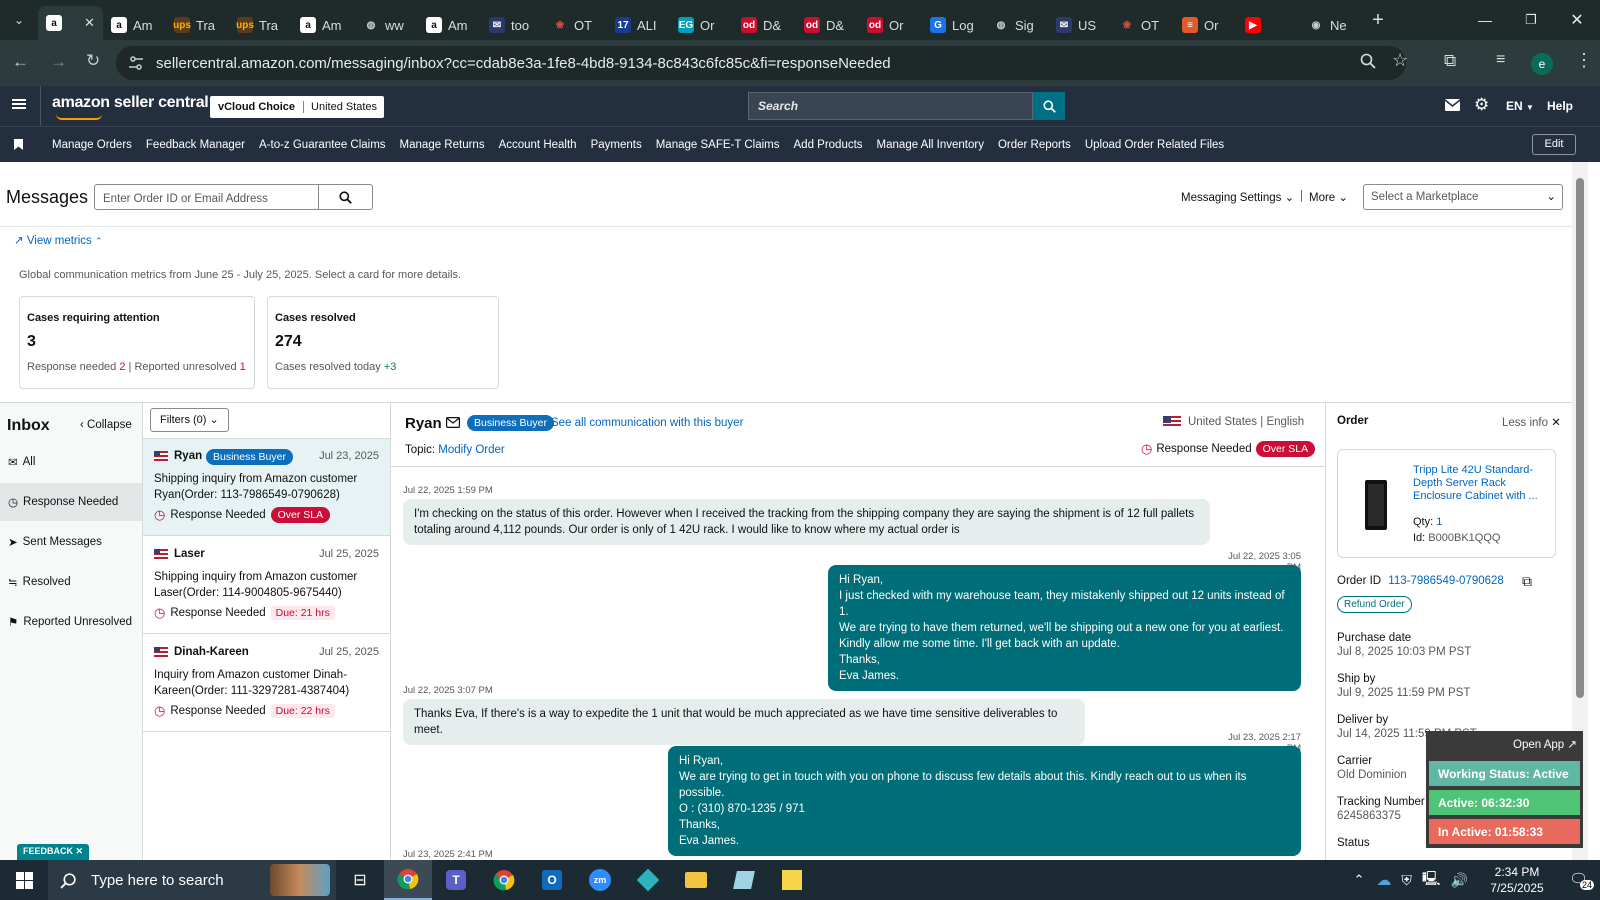  I want to click on collapse-button: ‹ Collapse, so click(106, 425).